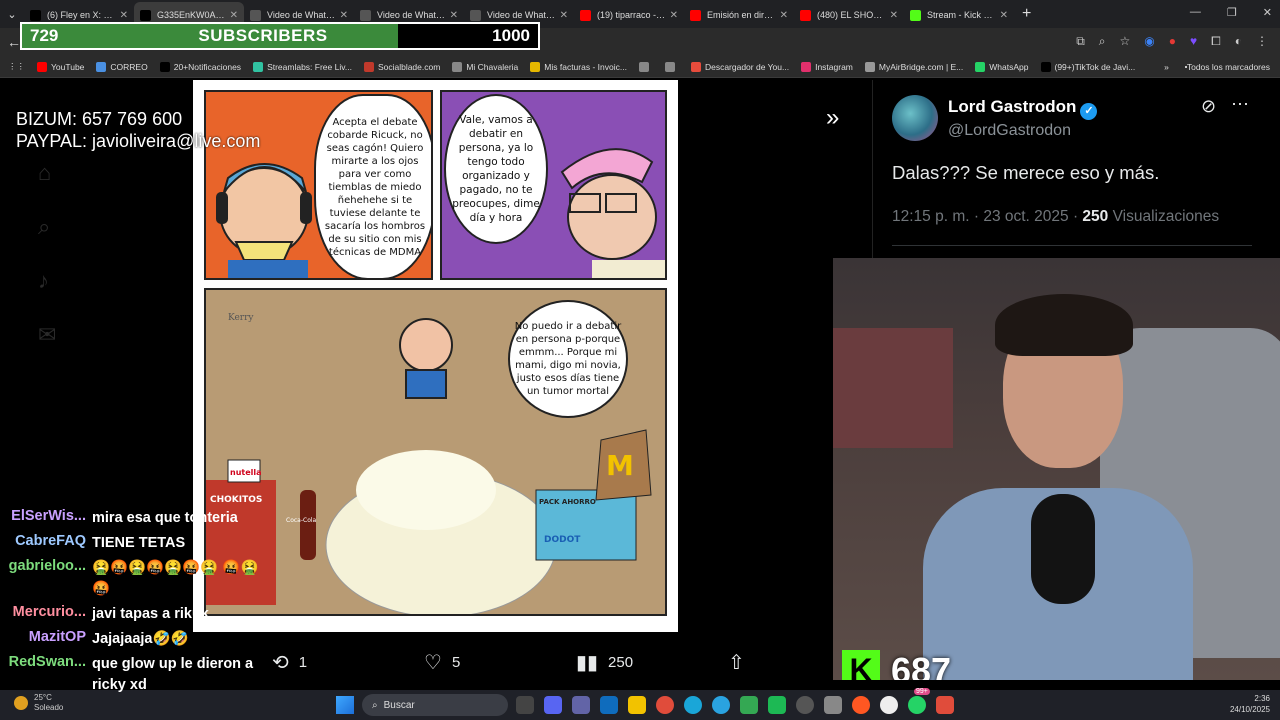  I want to click on browser-tab: (19) tiparraco - Yo ✕, so click(629, 15).